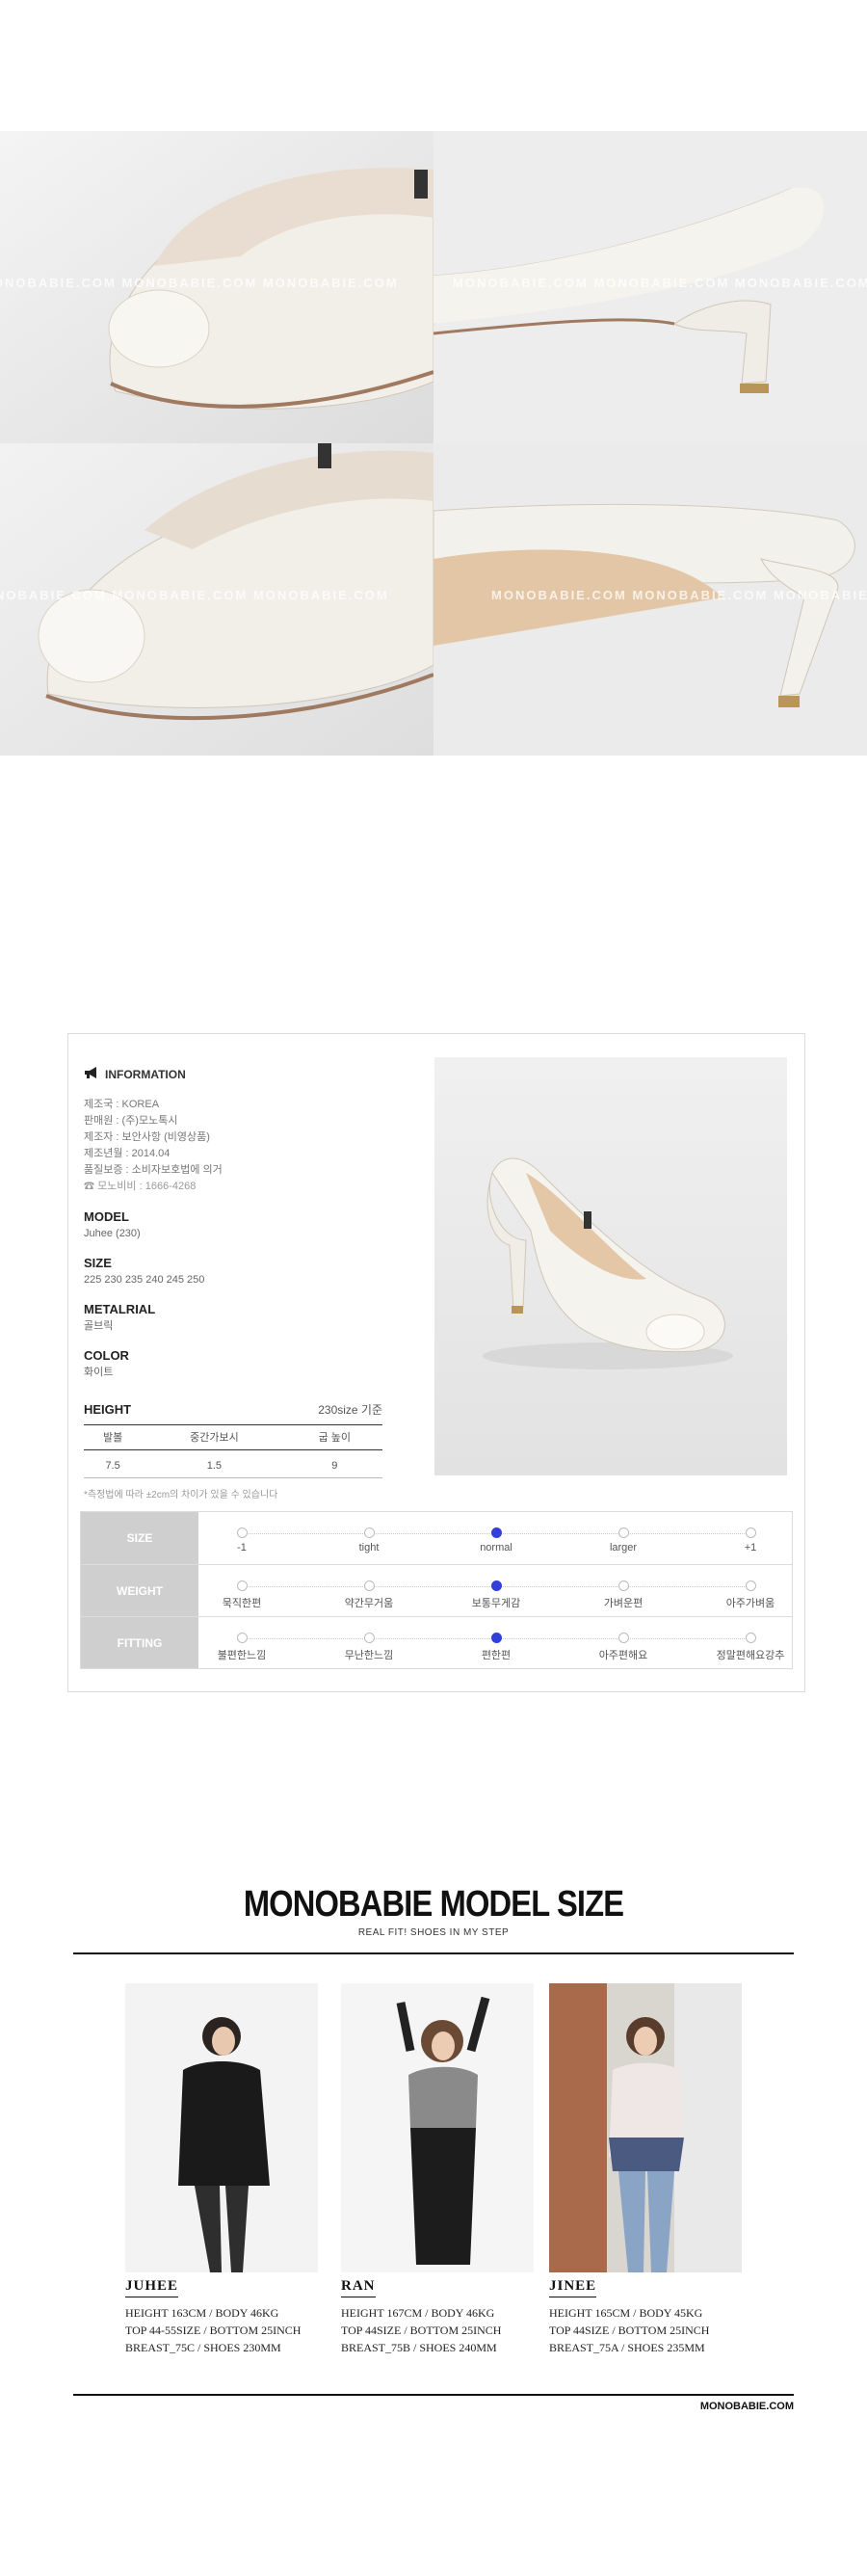  Describe the element at coordinates (242, 1540) in the screenshot. I see `fit-option: -1` at that location.